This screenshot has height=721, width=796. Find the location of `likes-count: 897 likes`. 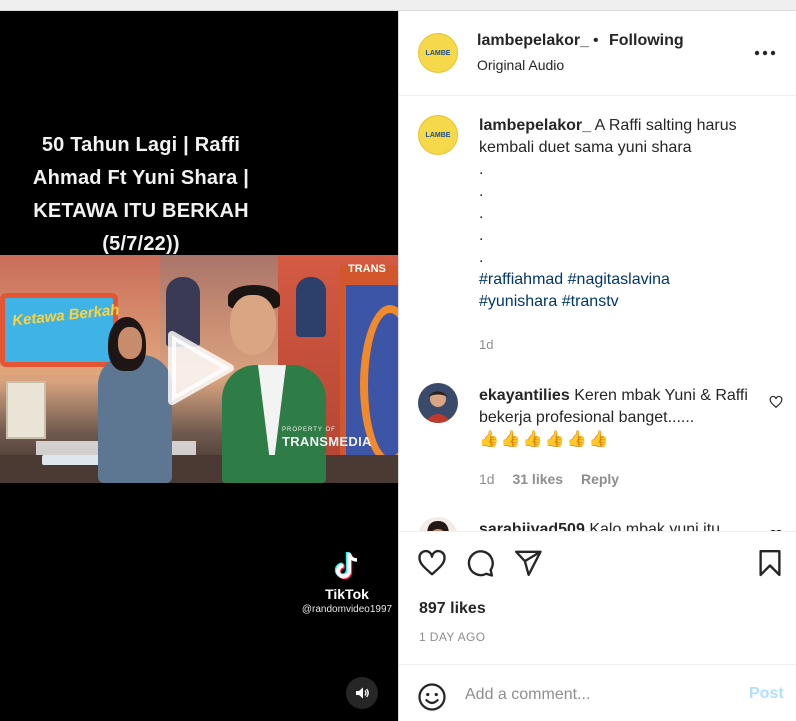

likes-count: 897 likes is located at coordinates (452, 609).